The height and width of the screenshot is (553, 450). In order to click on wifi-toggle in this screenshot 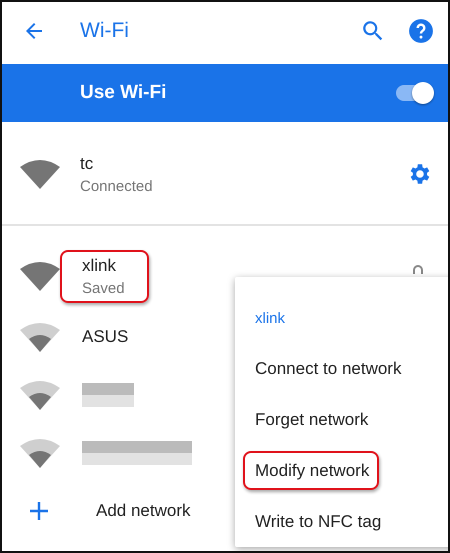, I will do `click(414, 93)`.